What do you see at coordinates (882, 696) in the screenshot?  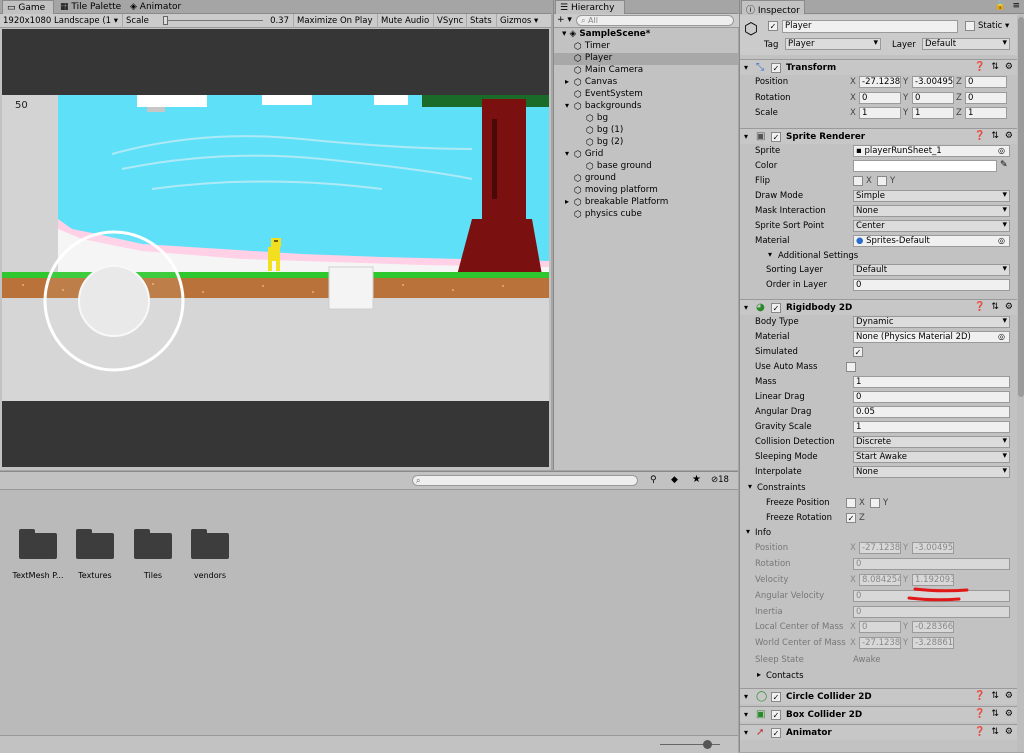 I see `component-header: ▾ ◯ ✓ Circle Collider 2D ❓⇅⚙` at bounding box center [882, 696].